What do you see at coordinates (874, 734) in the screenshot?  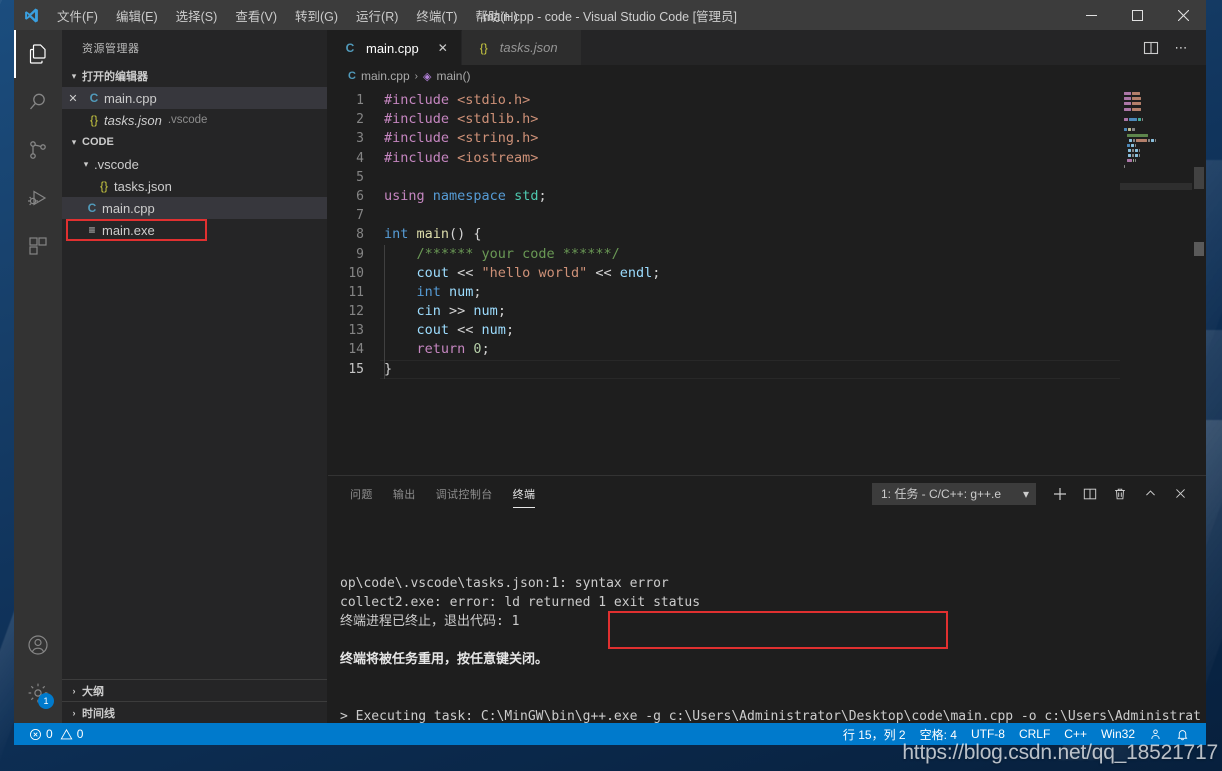 I see `cursor-position-status: 行 15，列 2` at bounding box center [874, 734].